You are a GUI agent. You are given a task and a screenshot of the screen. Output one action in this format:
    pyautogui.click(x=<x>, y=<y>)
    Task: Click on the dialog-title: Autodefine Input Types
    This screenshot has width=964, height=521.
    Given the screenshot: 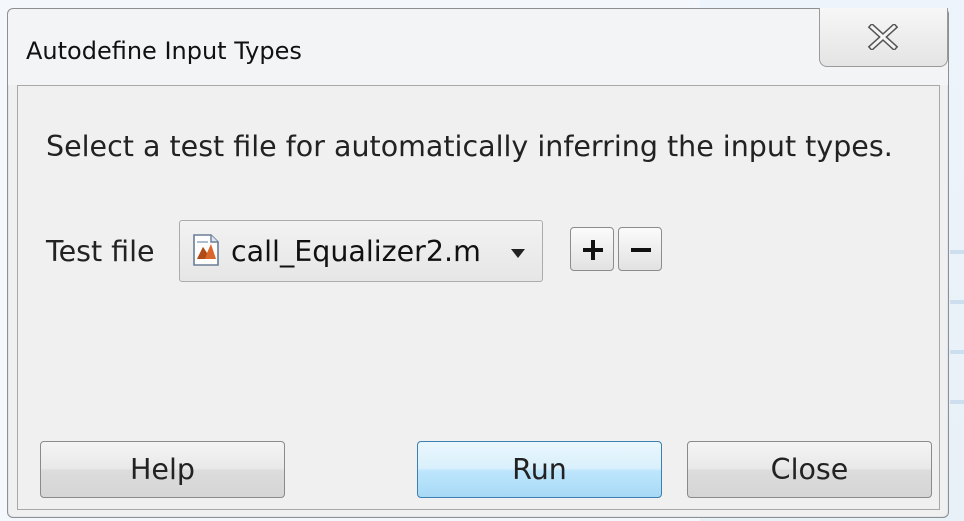 What is the action you would take?
    pyautogui.click(x=164, y=51)
    